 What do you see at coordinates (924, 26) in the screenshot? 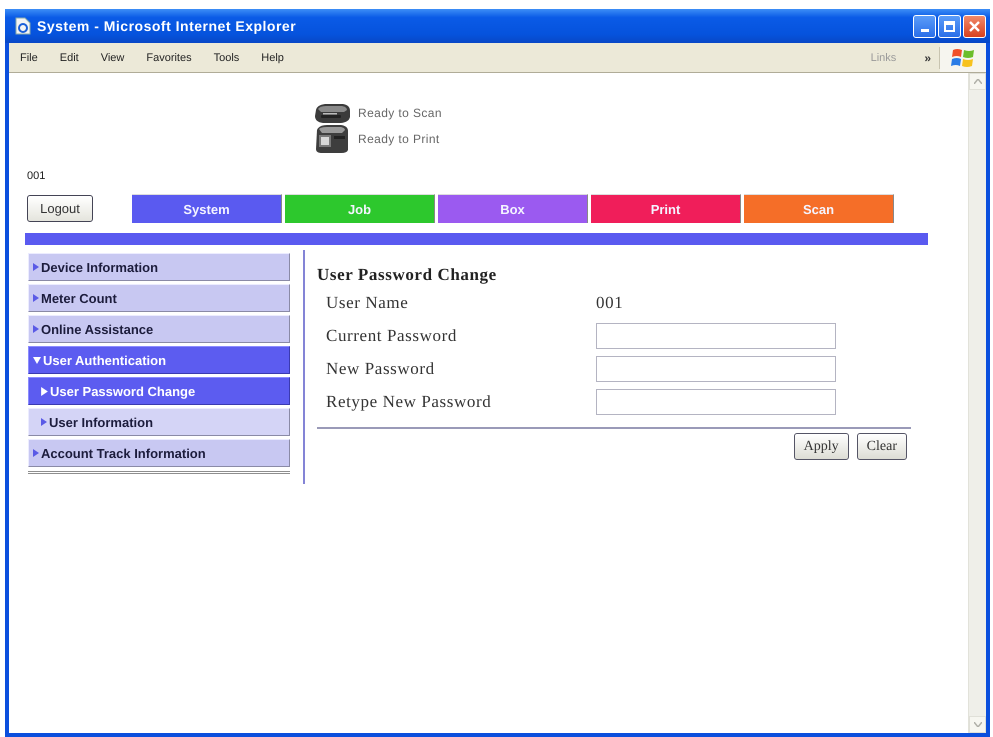
I see `minimize-button` at bounding box center [924, 26].